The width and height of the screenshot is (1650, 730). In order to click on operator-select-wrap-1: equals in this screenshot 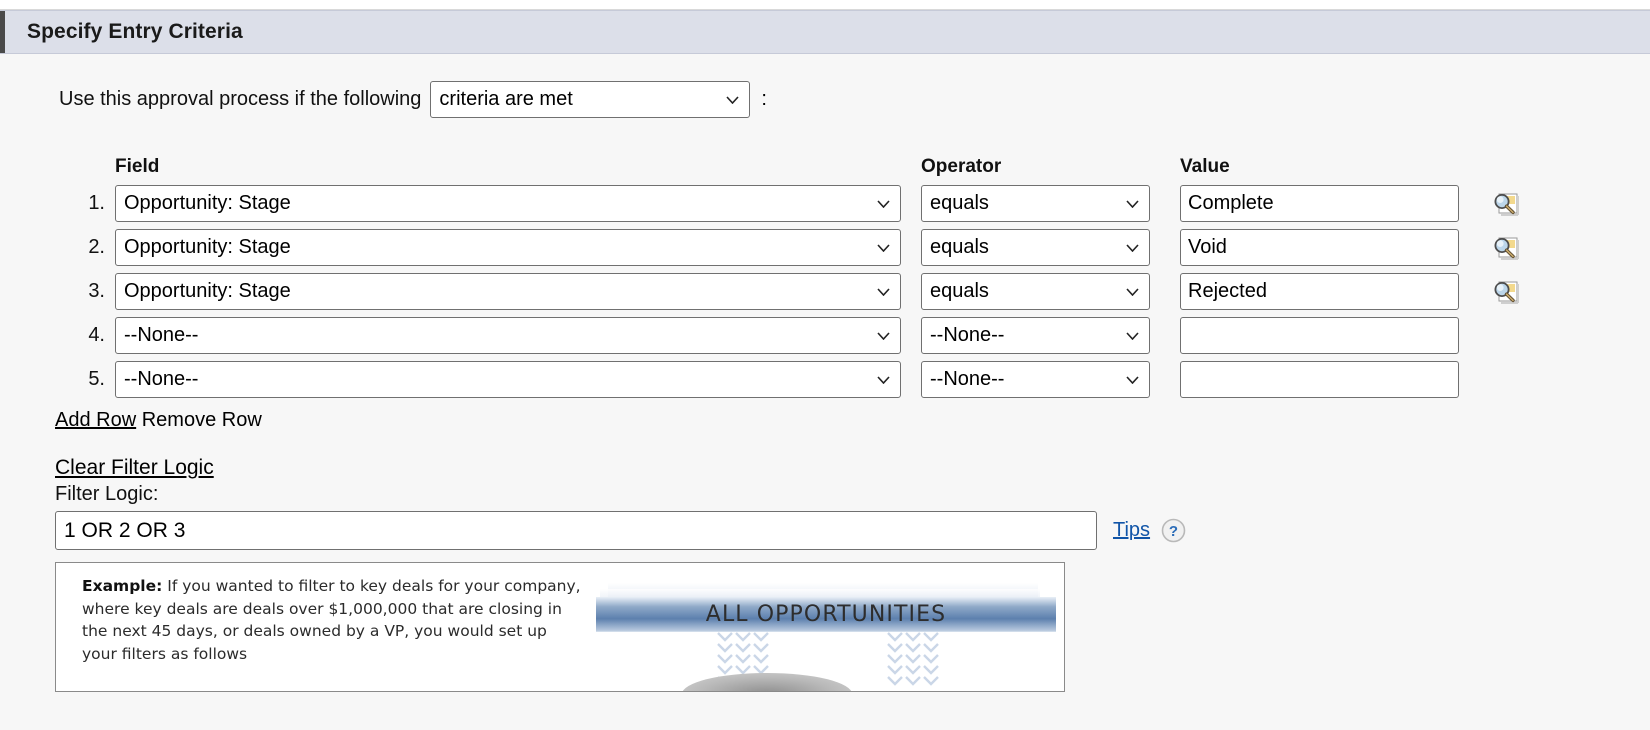, I will do `click(1035, 203)`.